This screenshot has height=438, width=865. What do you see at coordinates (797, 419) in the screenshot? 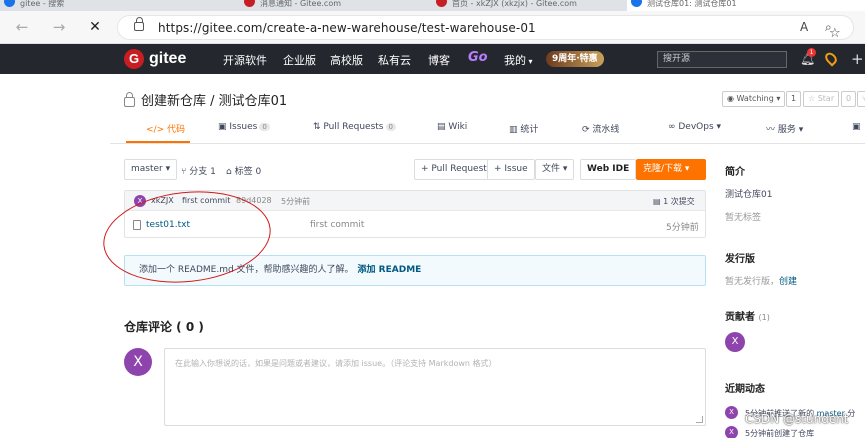
I see `csdn-watermark: CSDN @stundent` at bounding box center [797, 419].